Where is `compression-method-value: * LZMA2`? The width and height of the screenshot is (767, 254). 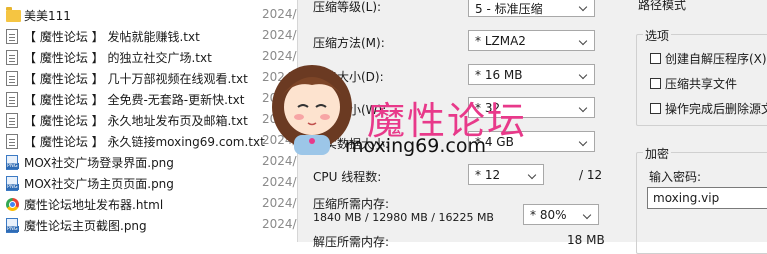 compression-method-value: * LZMA2 is located at coordinates (500, 41).